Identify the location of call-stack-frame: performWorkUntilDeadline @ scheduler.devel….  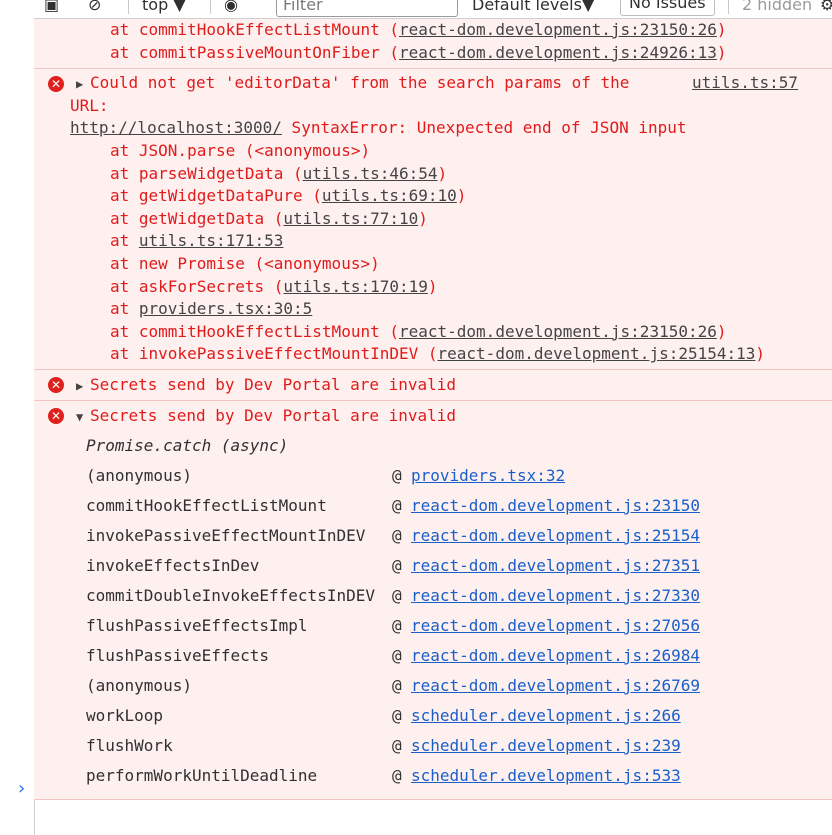
(433, 776).